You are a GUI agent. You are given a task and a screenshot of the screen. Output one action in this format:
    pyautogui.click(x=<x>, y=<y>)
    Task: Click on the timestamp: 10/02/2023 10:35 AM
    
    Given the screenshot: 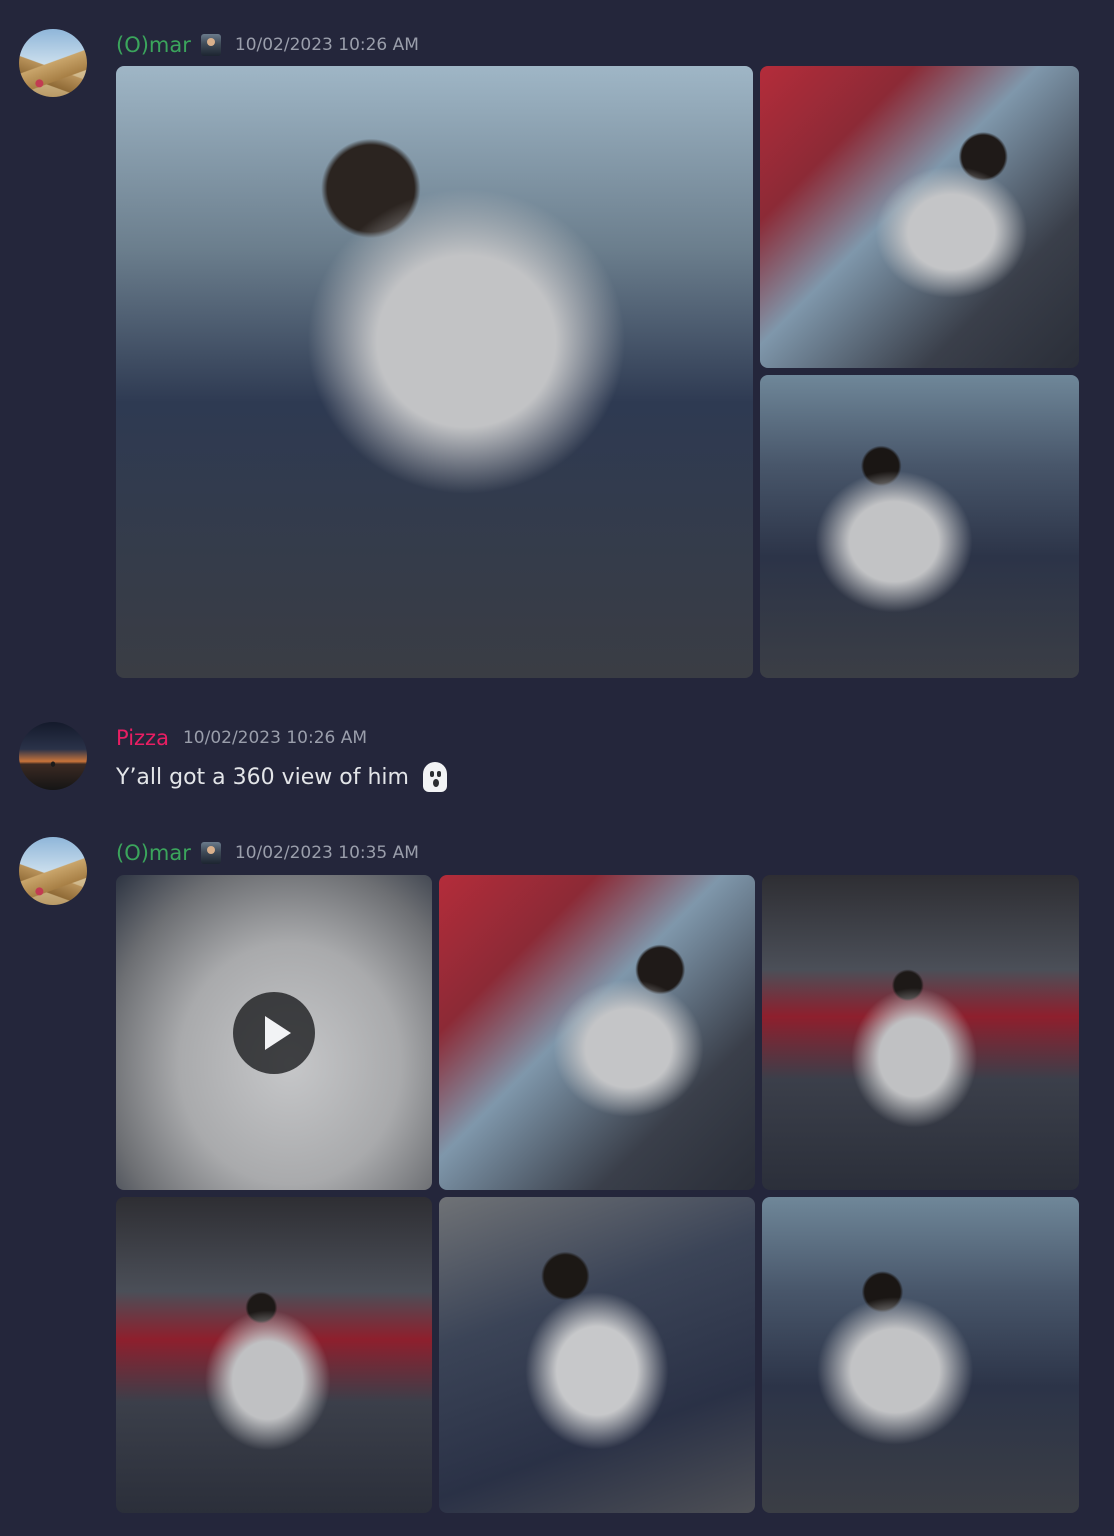 What is the action you would take?
    pyautogui.click(x=326, y=853)
    